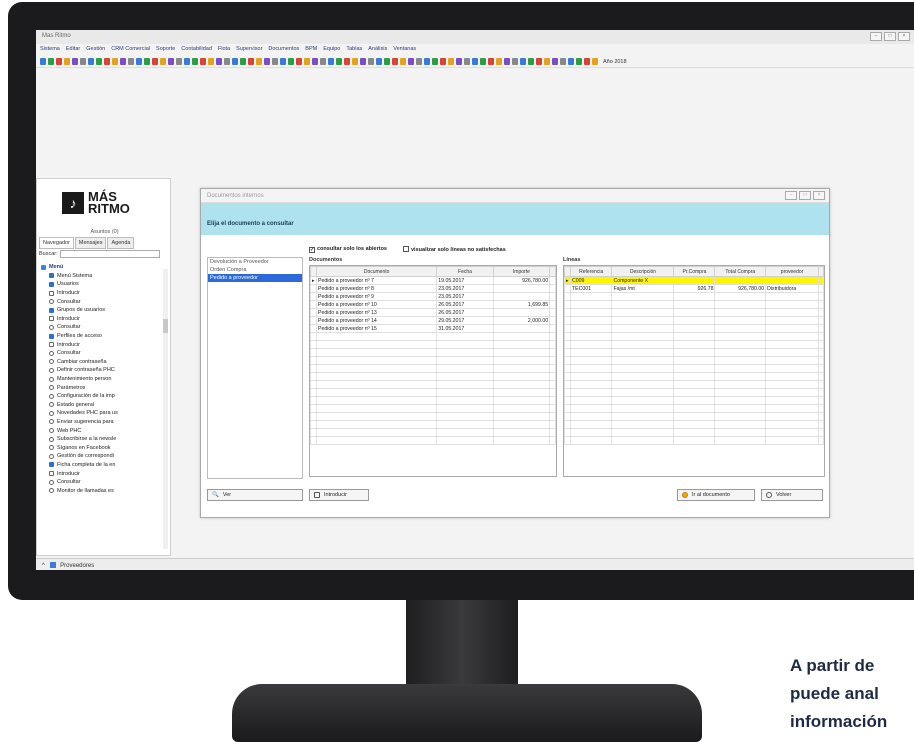 Image resolution: width=914 pixels, height=742 pixels. I want to click on search-input, so click(109, 254).